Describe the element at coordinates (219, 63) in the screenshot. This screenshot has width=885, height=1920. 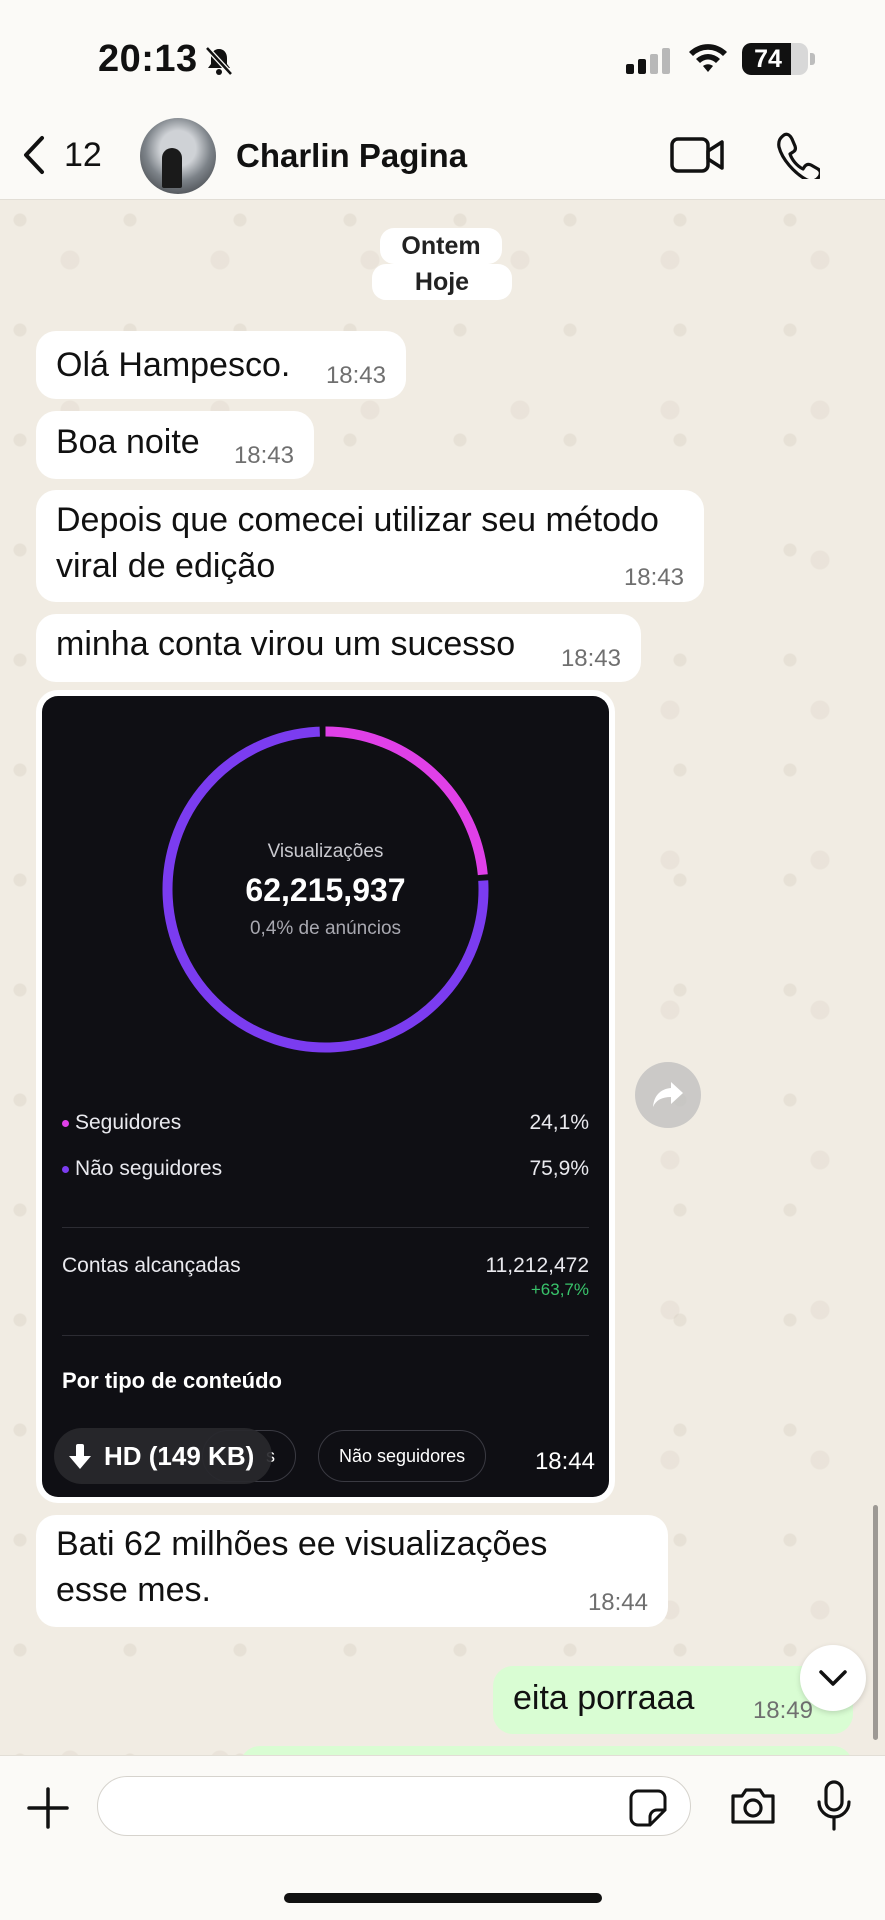
I see `silent-bell-icon` at that location.